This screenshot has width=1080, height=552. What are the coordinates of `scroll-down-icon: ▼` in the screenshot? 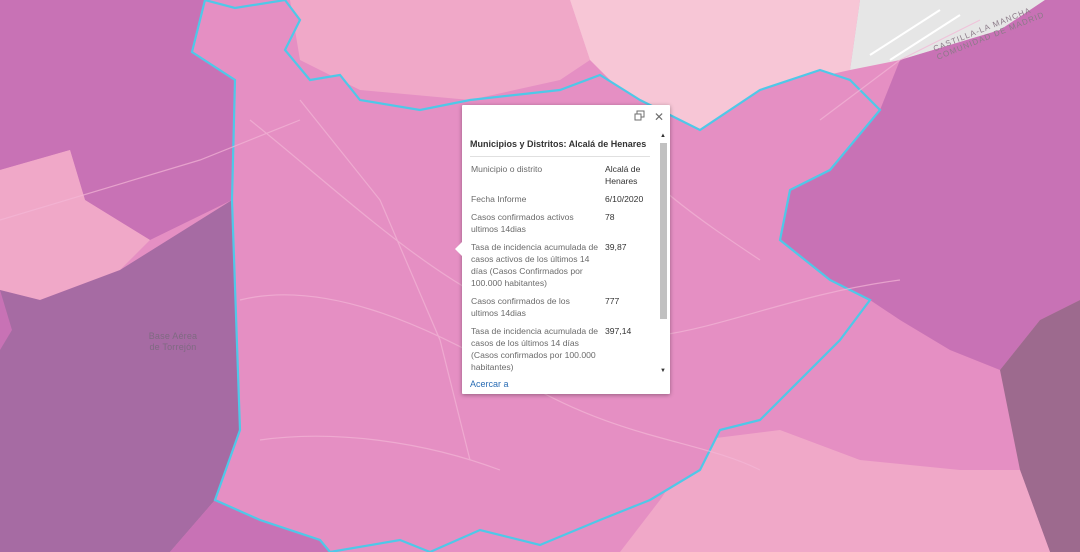 It's located at (663, 371).